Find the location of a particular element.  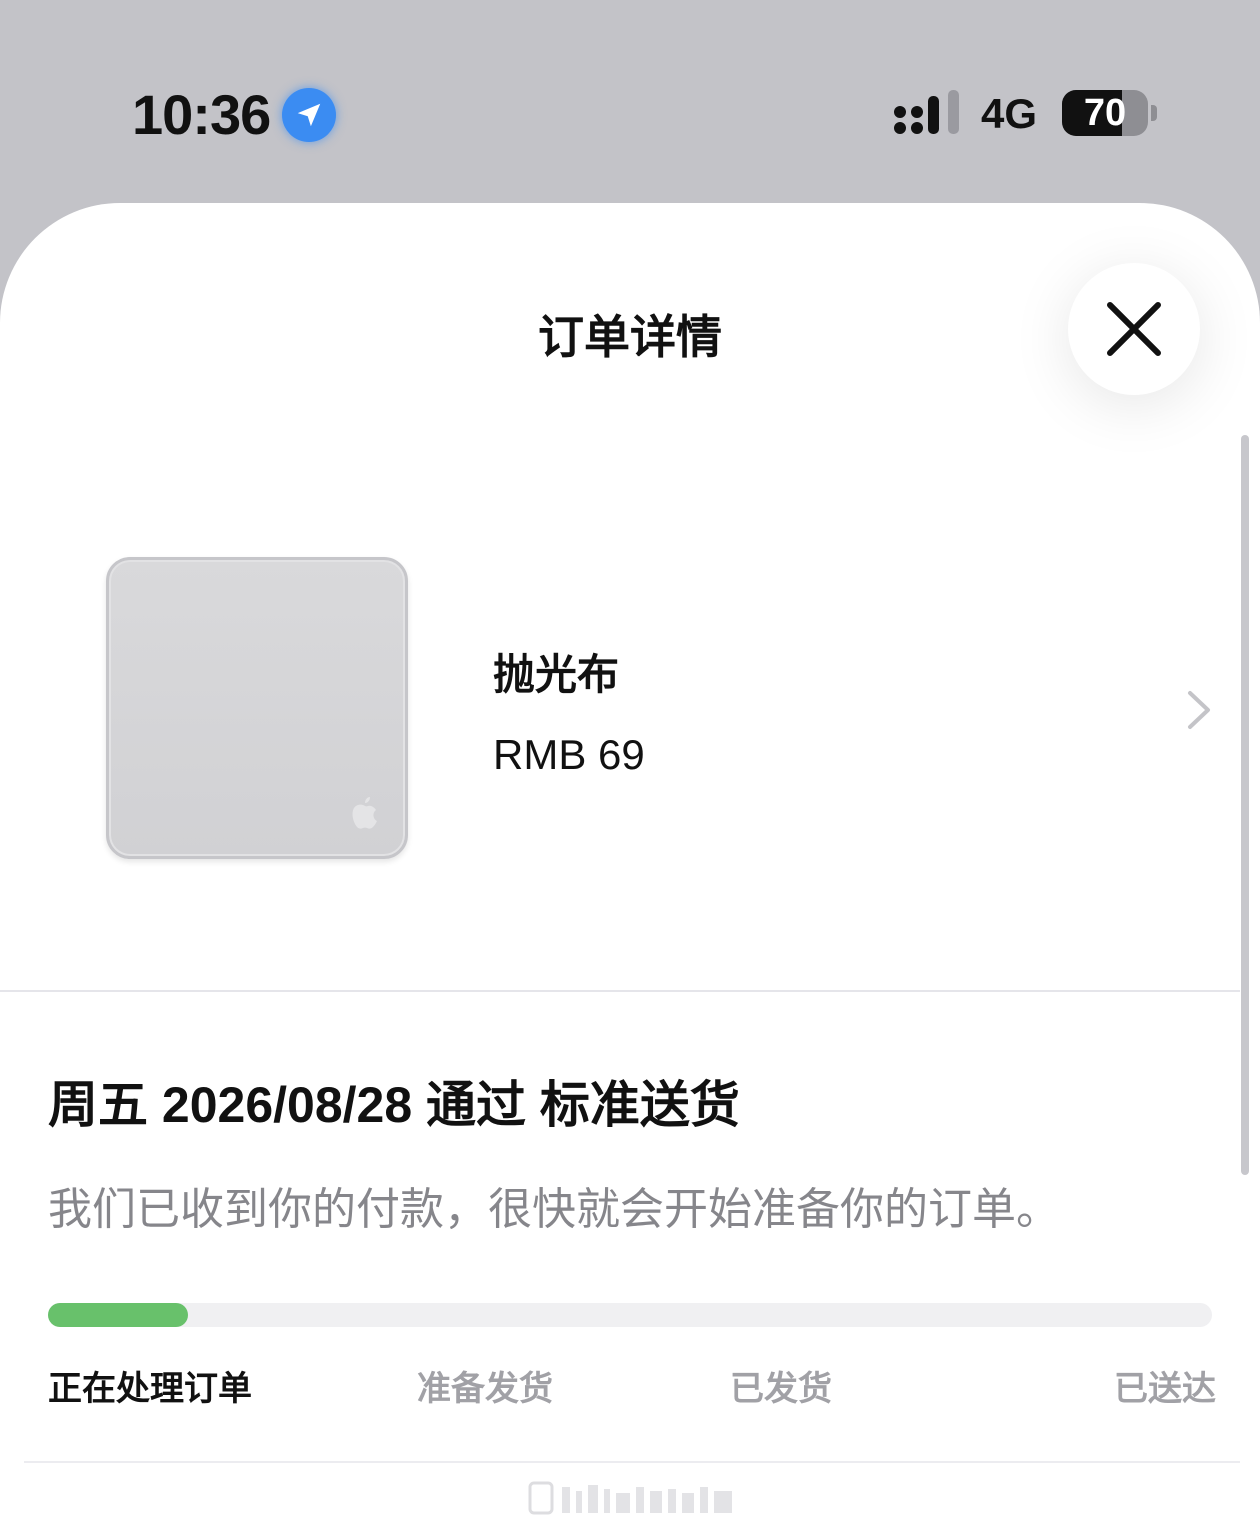

step-preparing: 准备发货 is located at coordinates (485, 1389).